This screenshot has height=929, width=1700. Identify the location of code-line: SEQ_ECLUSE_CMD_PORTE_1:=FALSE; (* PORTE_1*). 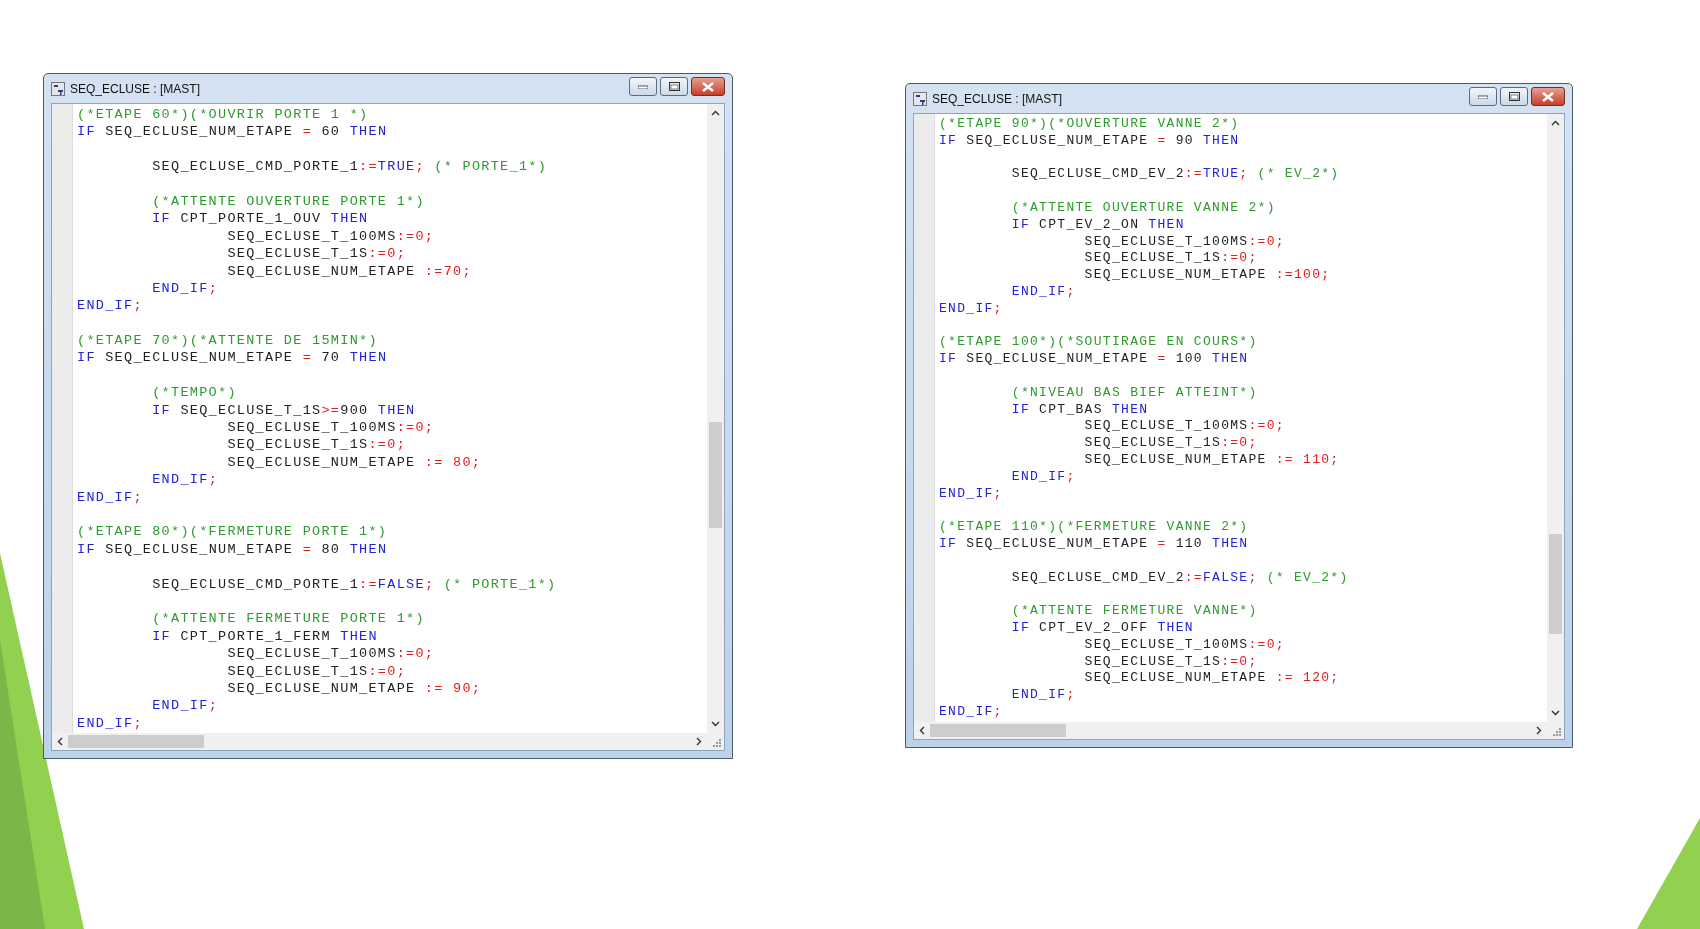
(354, 584).